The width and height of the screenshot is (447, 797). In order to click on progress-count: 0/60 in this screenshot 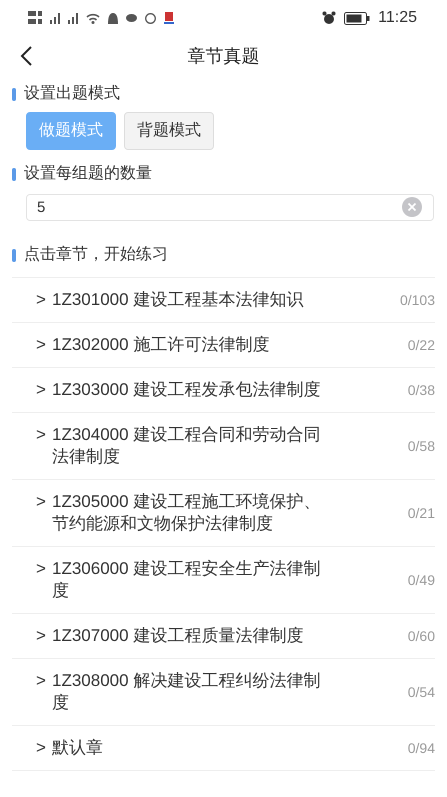, I will do `click(421, 636)`.